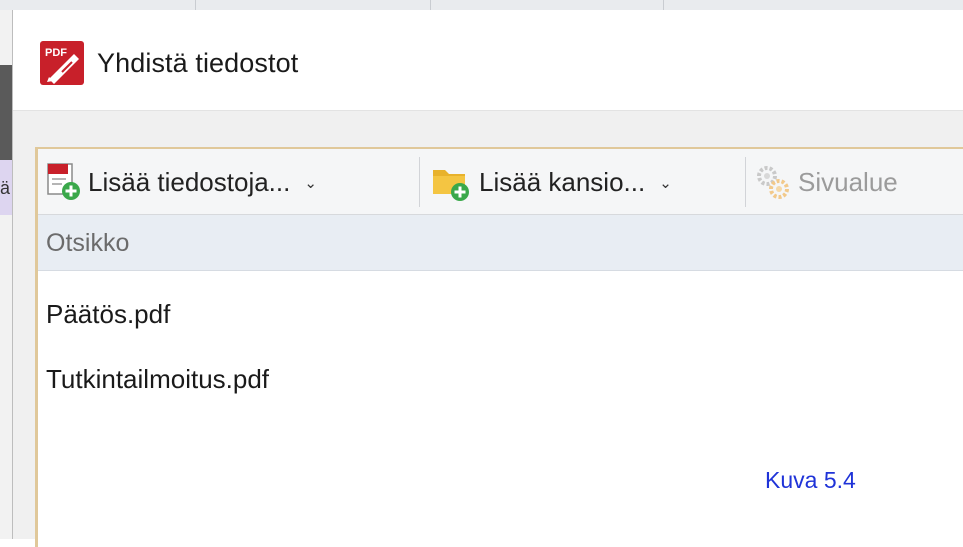 This screenshot has width=963, height=547. What do you see at coordinates (6, 112) in the screenshot?
I see `background-dark-block` at bounding box center [6, 112].